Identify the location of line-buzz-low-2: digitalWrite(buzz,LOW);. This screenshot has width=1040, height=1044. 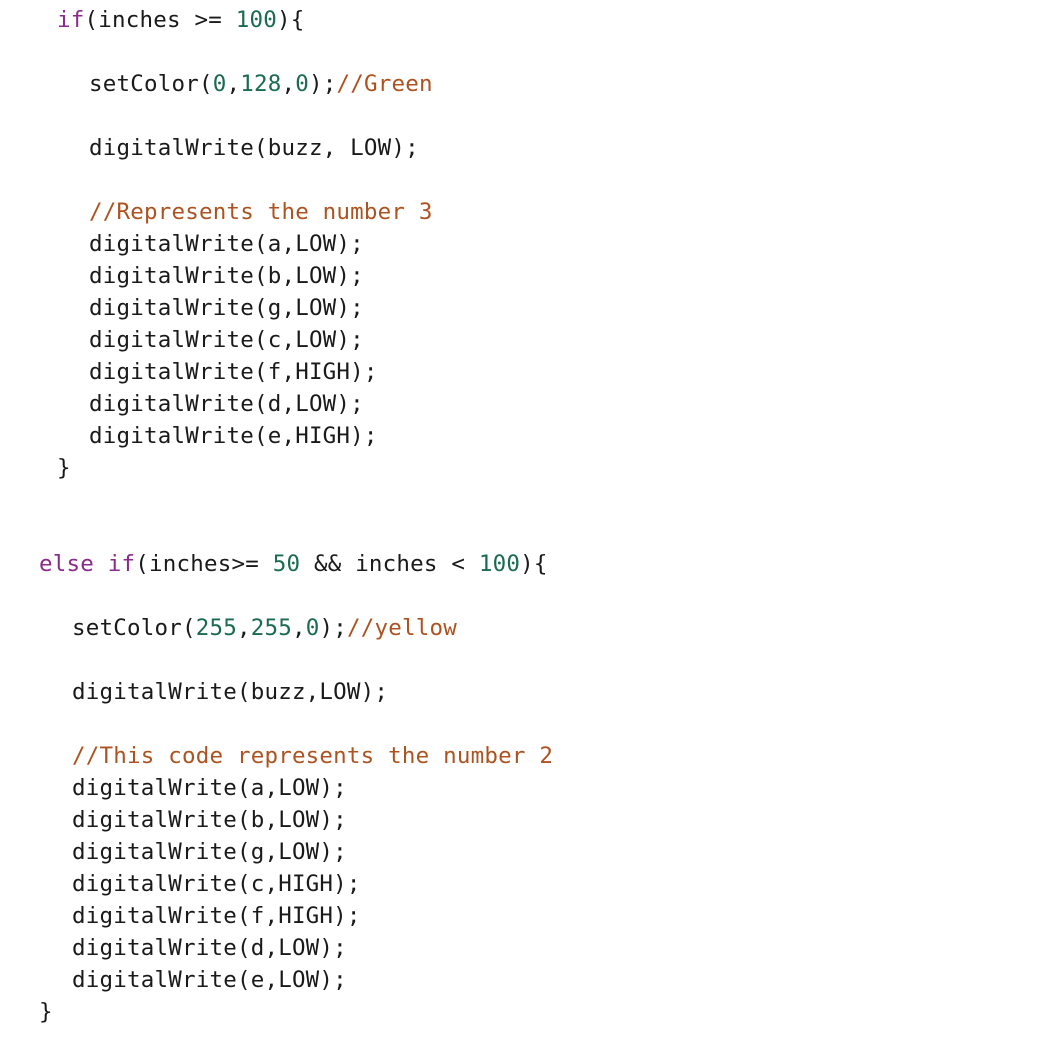
(520, 692).